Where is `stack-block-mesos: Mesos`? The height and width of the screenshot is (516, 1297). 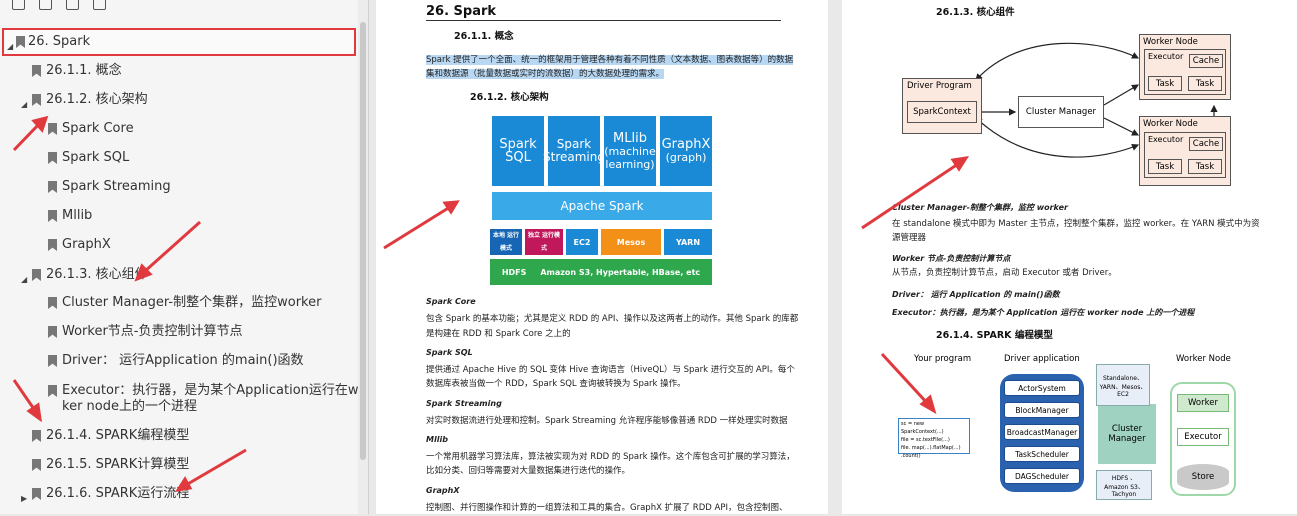
stack-block-mesos: Mesos is located at coordinates (631, 242).